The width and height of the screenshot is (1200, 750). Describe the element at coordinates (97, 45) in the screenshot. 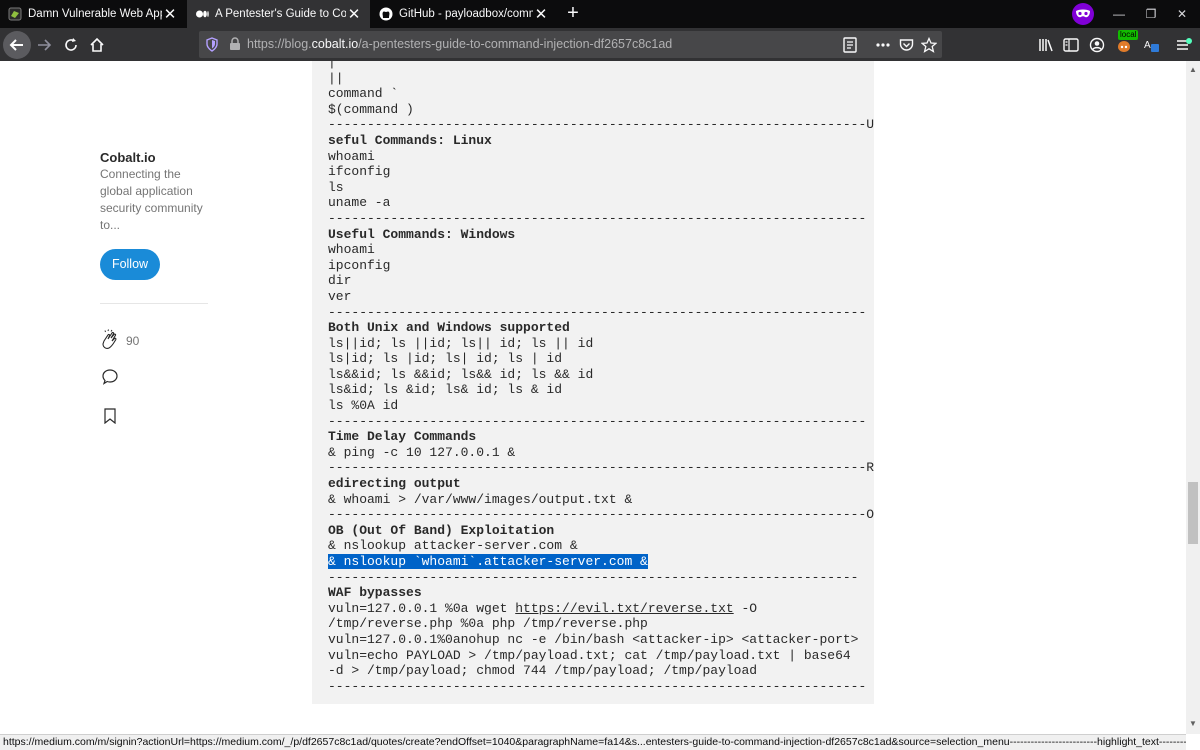

I see `home-button` at that location.